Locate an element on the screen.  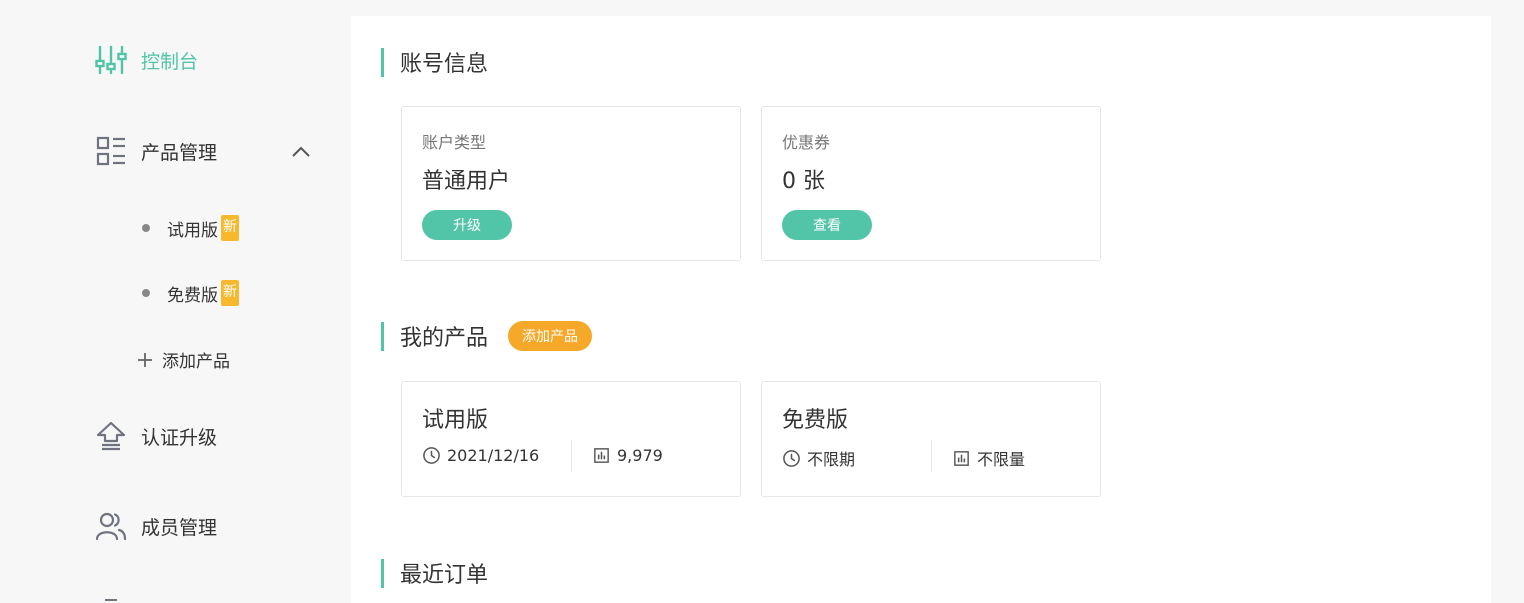
product-expiry-value: 不限期 is located at coordinates (831, 459).